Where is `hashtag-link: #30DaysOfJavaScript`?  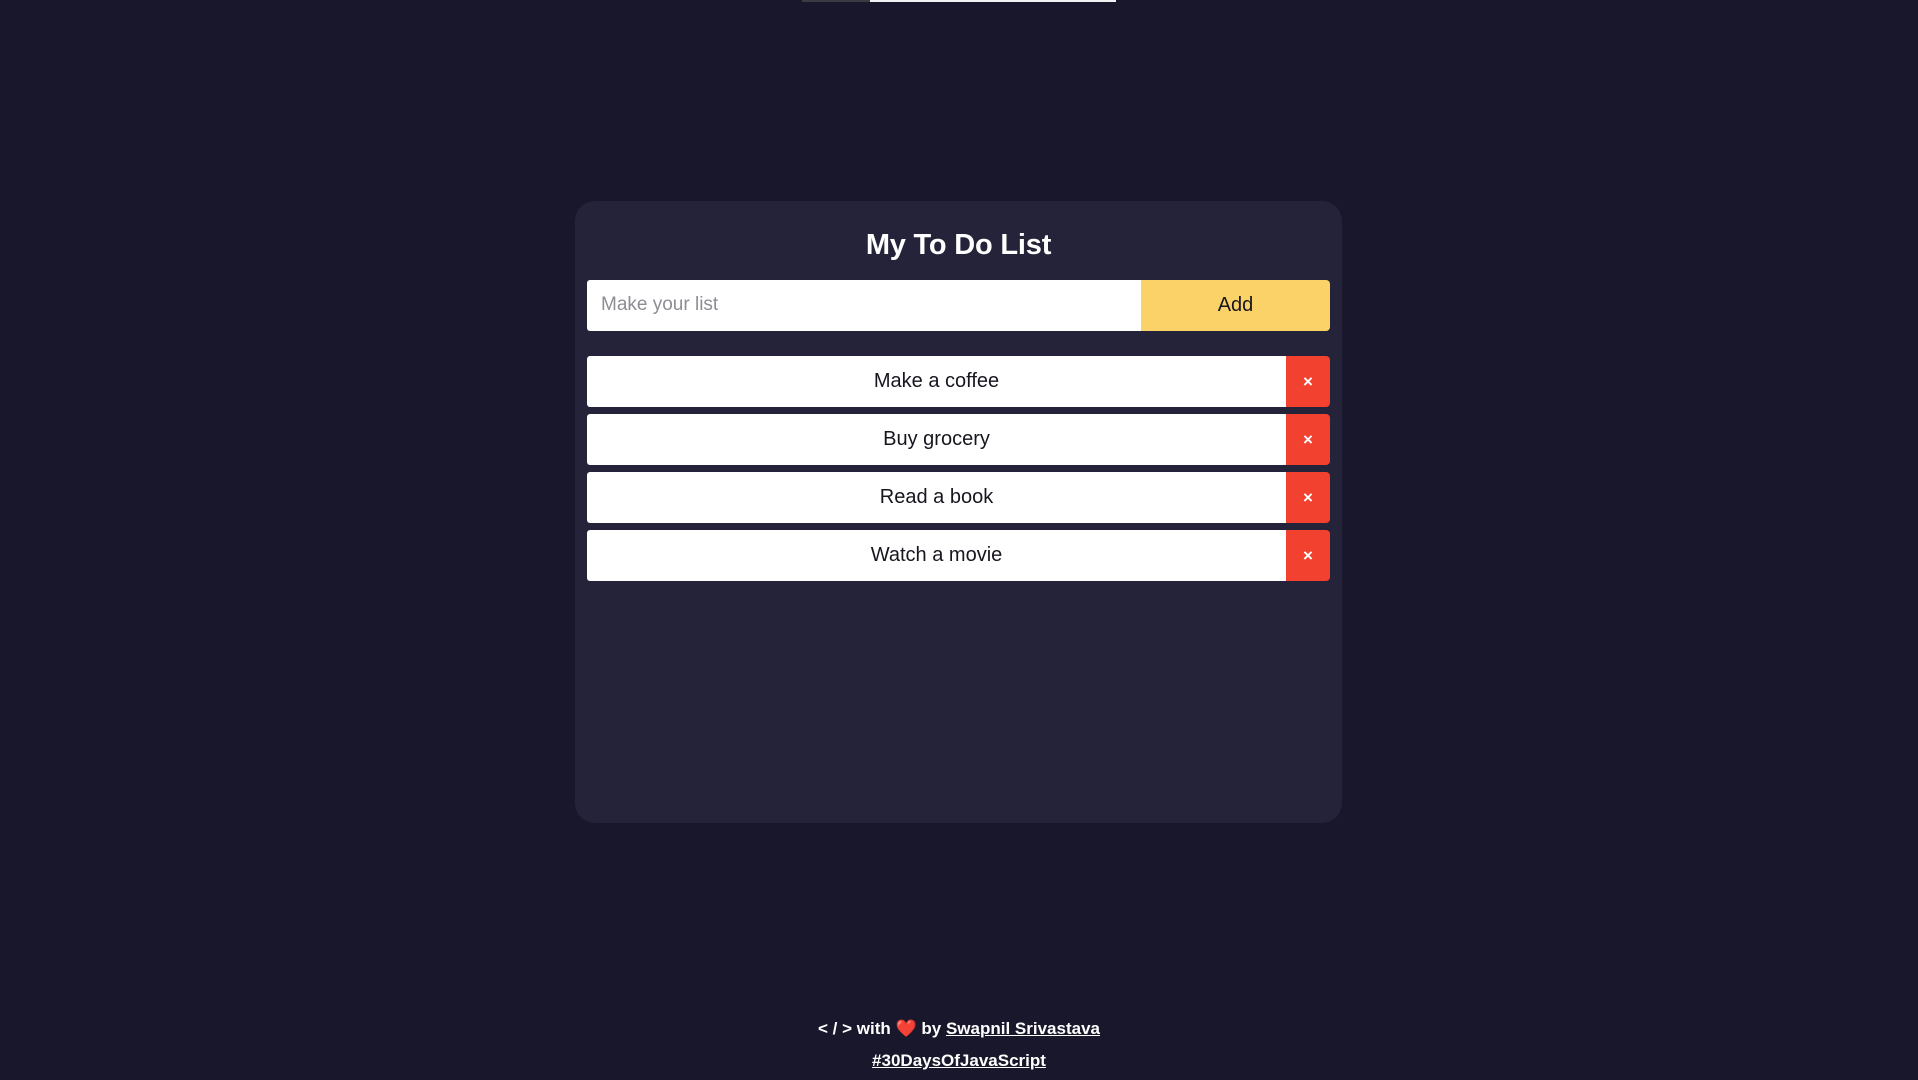
hashtag-link: #30DaysOfJavaScript is located at coordinates (959, 1060).